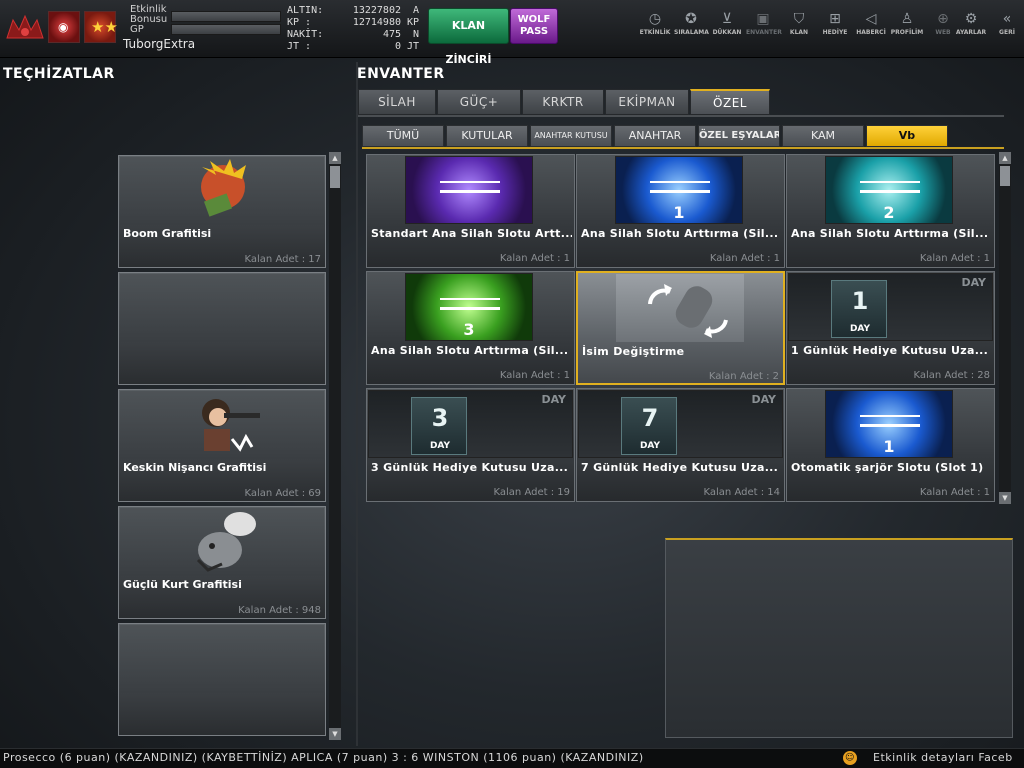  I want to click on tab-ozel: ÖZEL, so click(730, 102).